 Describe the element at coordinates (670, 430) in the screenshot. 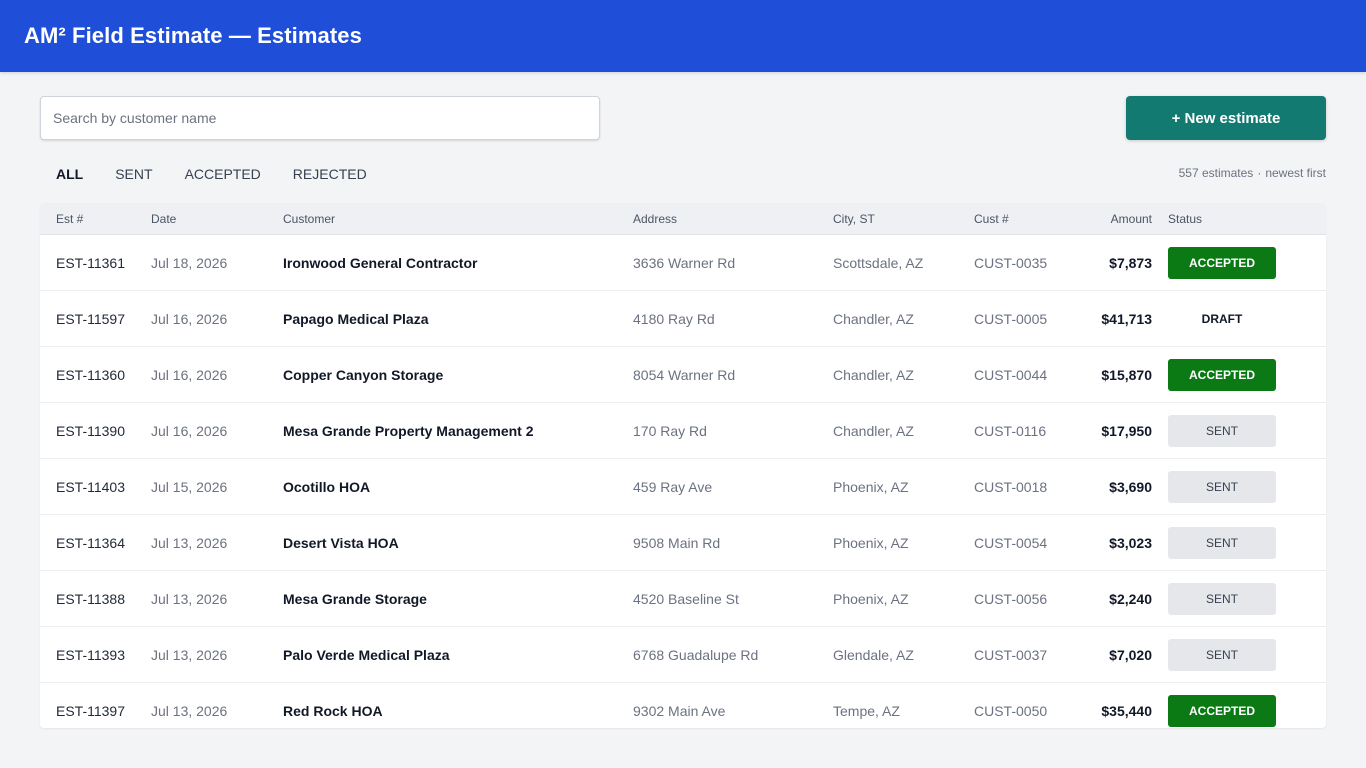

I see `address: 170 Ray Rd` at that location.